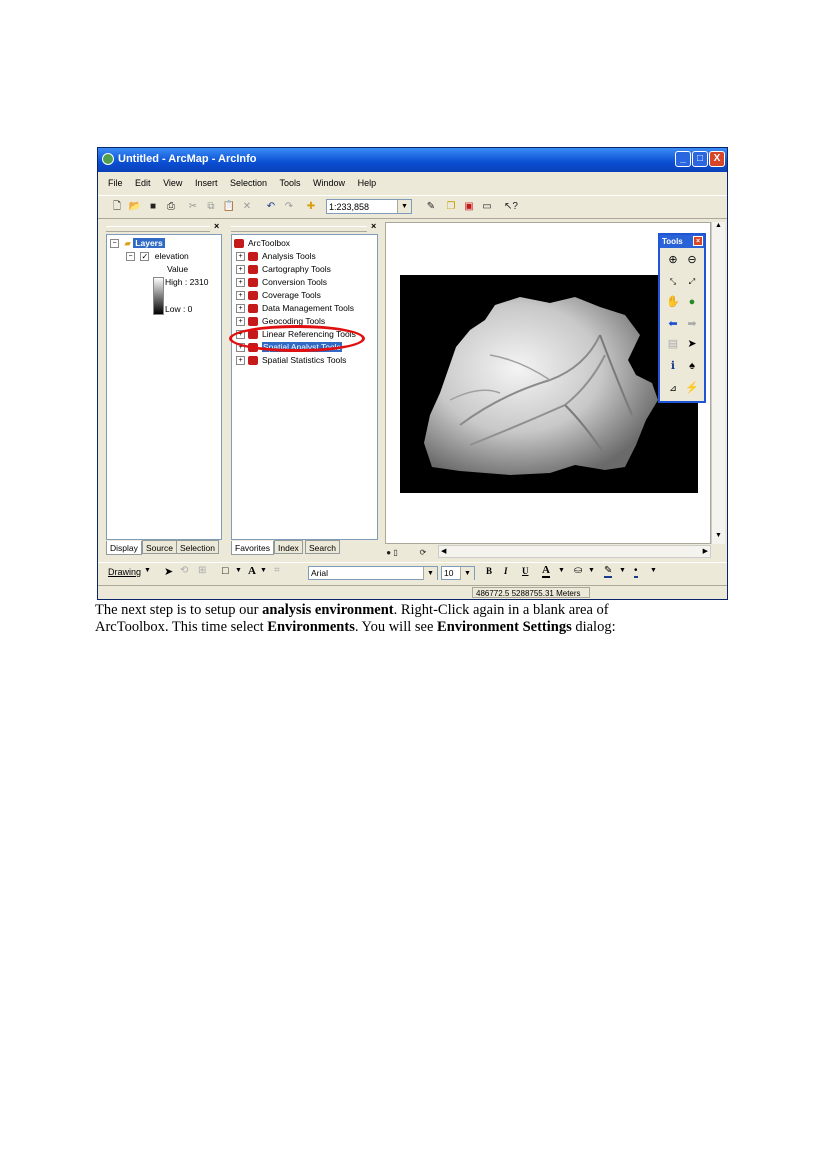 The height and width of the screenshot is (1169, 826). What do you see at coordinates (278, 295) in the screenshot?
I see `toolbox-item: + Coverage Tools` at bounding box center [278, 295].